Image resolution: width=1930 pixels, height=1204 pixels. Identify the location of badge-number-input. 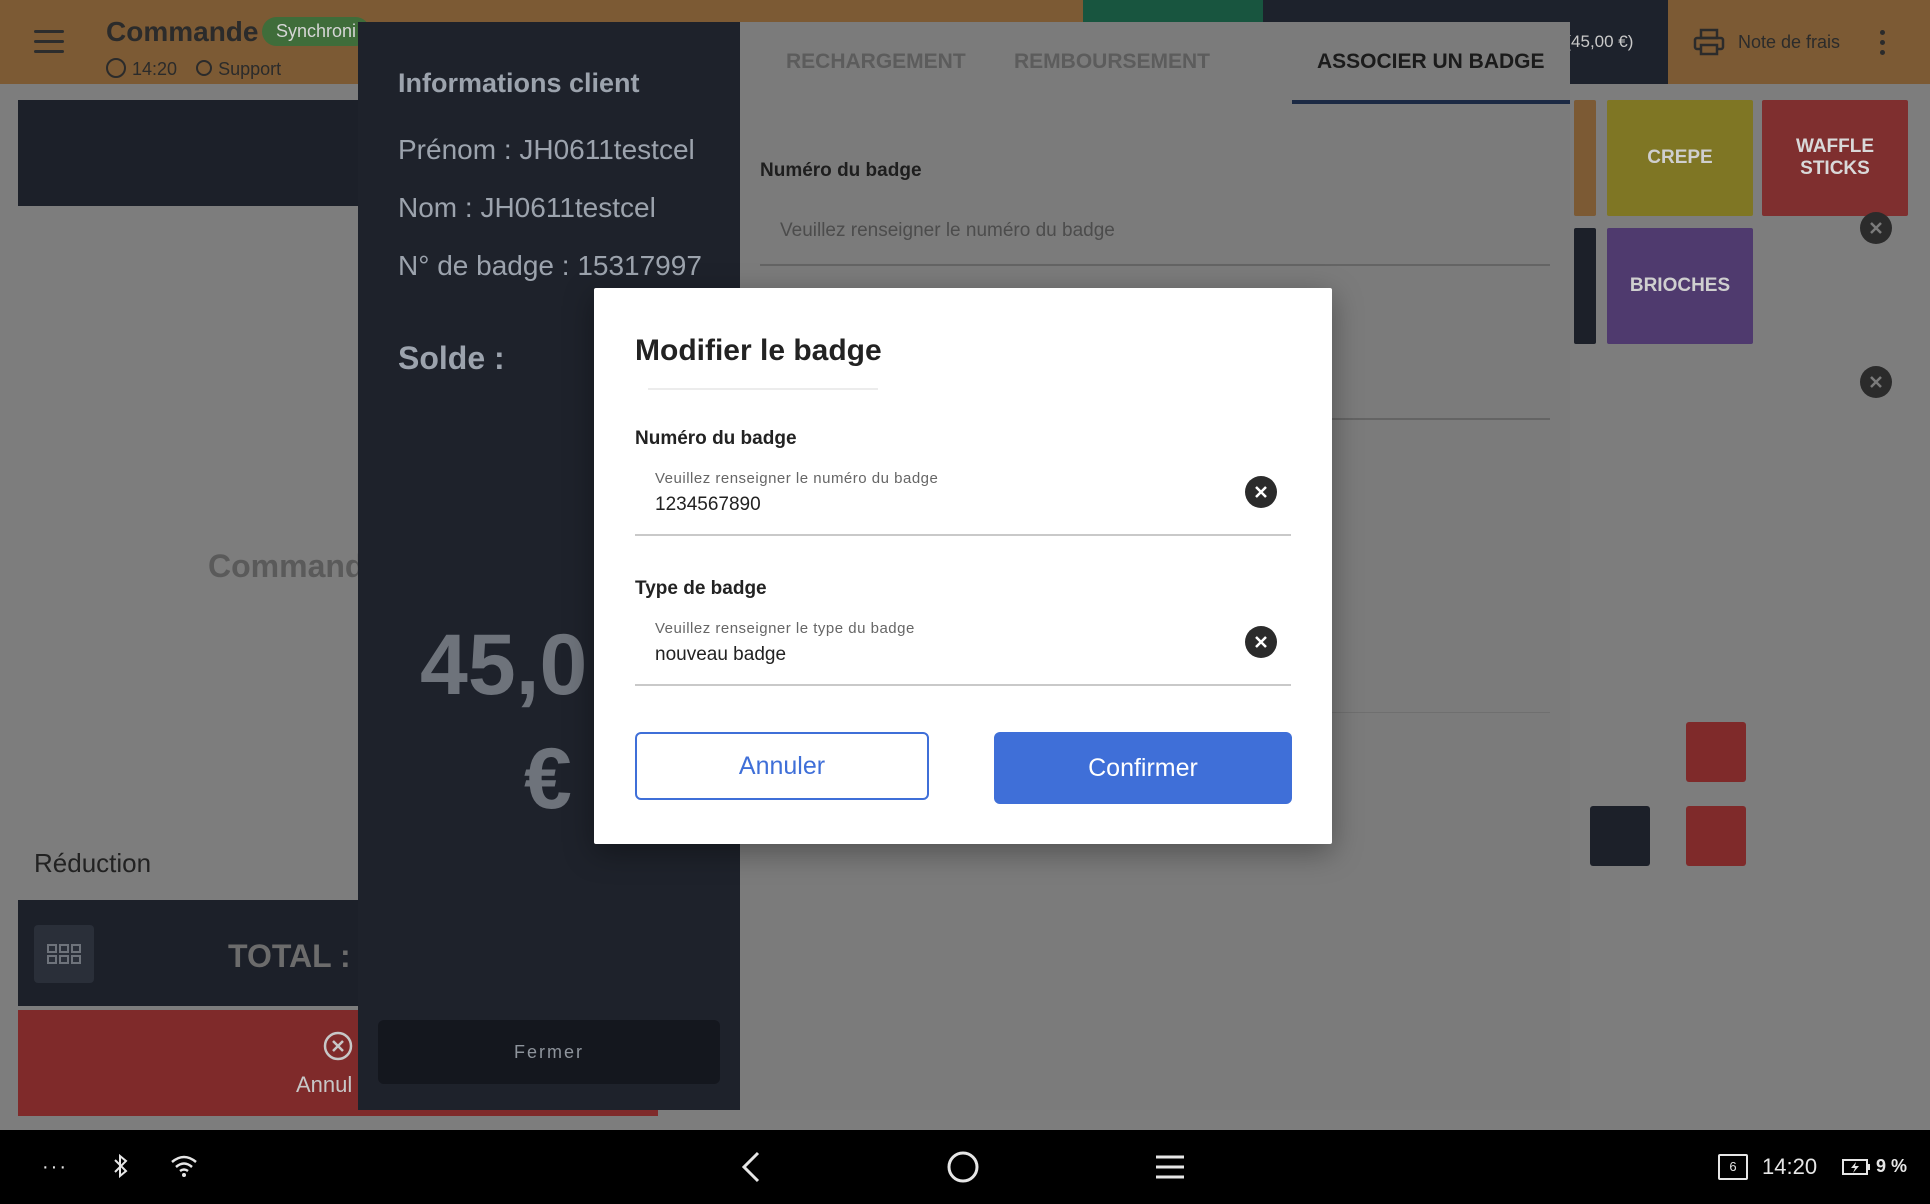
(935, 505).